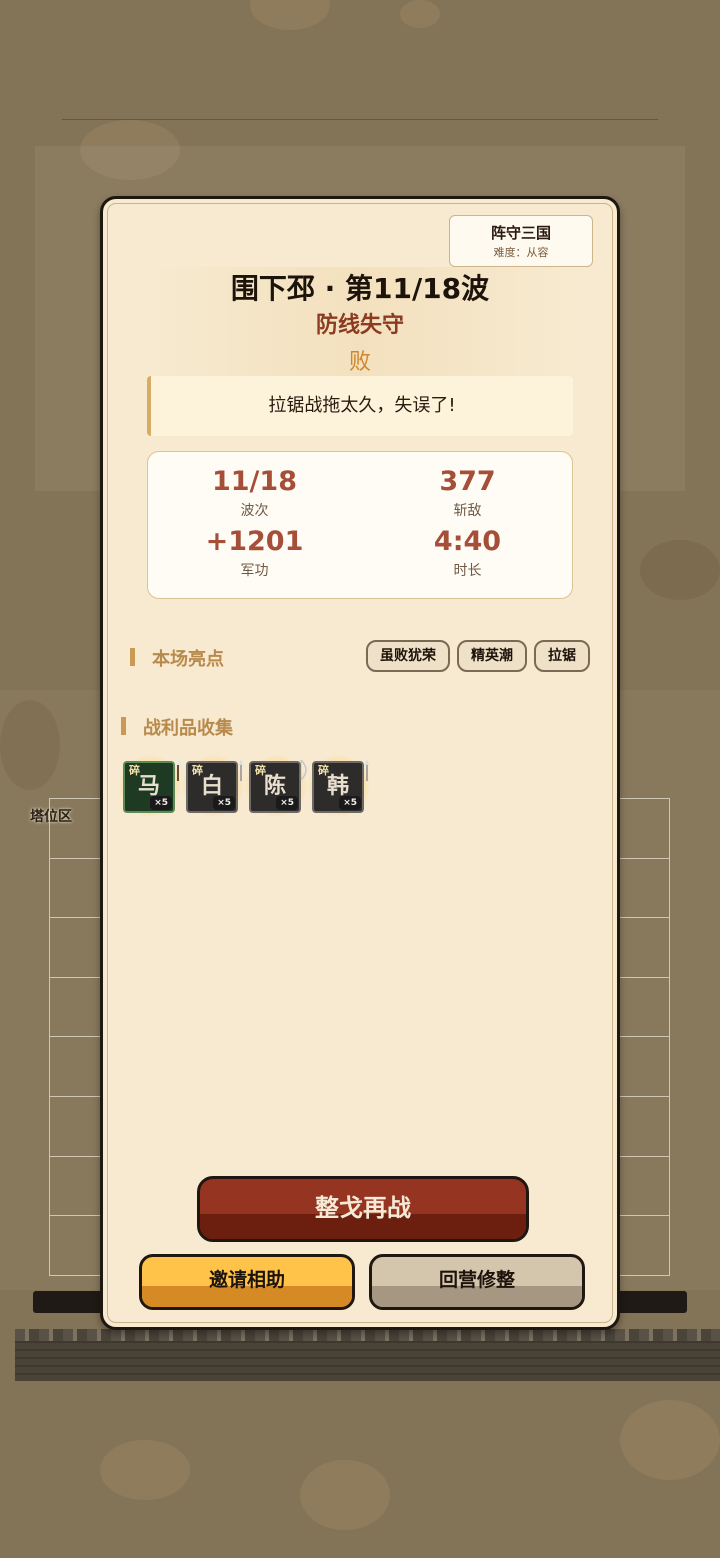 Image resolution: width=720 pixels, height=1558 pixels. I want to click on hero-fragment-card: 白 碎 ×5, so click(212, 787).